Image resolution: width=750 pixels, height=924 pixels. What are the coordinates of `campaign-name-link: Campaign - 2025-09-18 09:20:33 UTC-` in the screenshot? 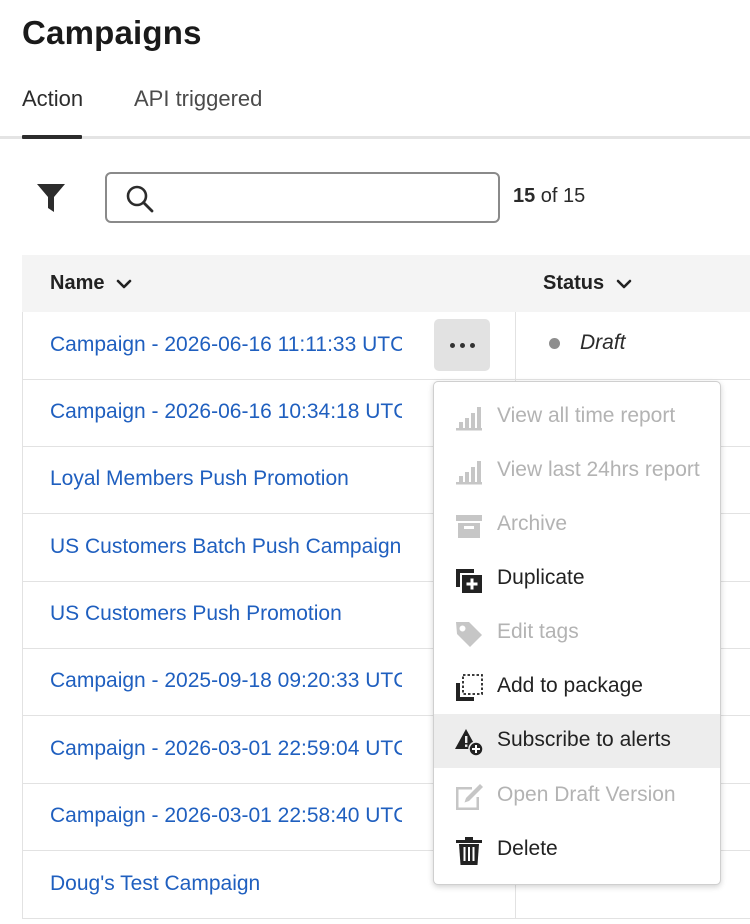 It's located at (226, 681).